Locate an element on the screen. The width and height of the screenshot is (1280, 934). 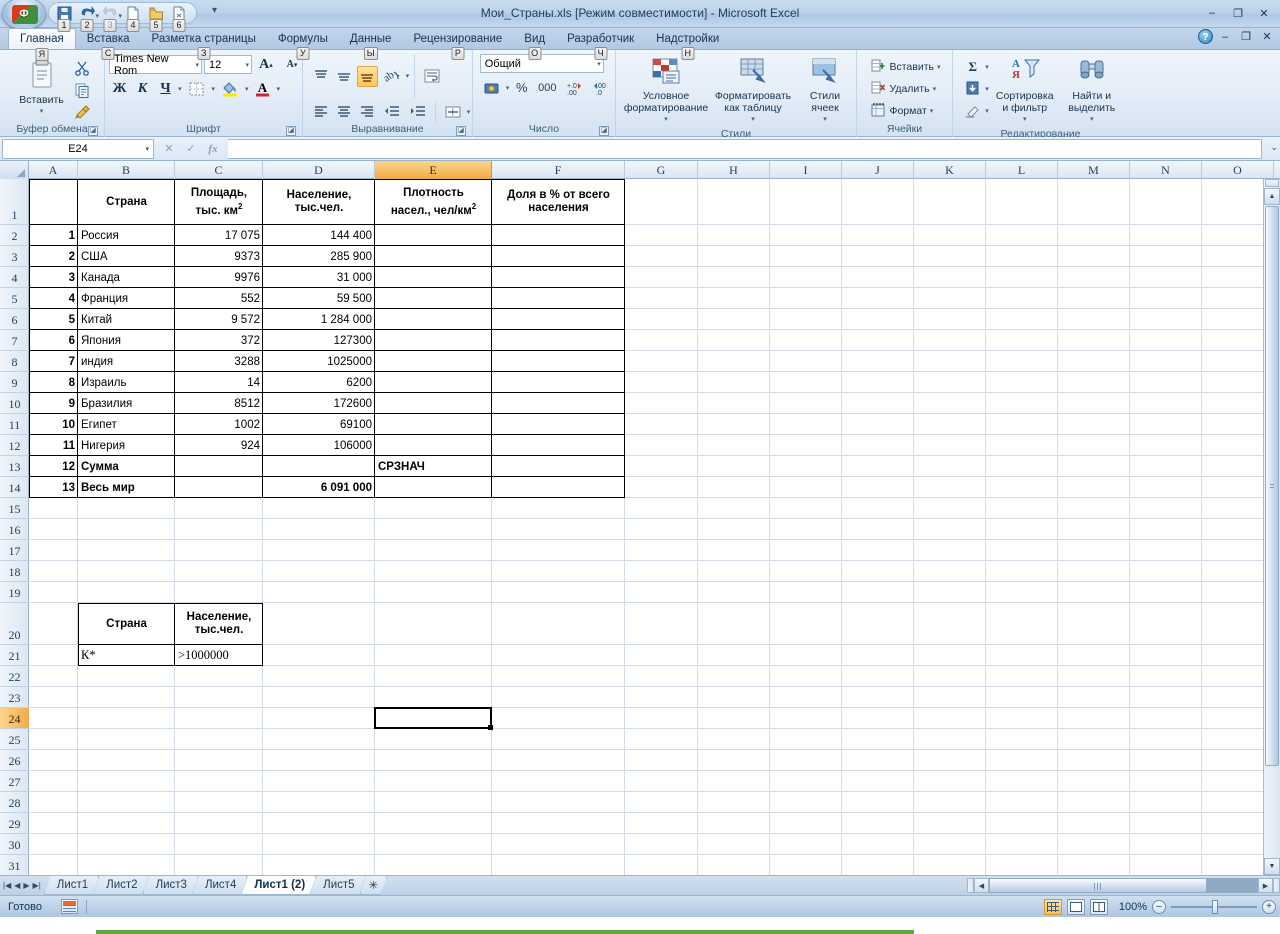
criteria-header-C20: Население, тыс.чел. is located at coordinates (219, 624).